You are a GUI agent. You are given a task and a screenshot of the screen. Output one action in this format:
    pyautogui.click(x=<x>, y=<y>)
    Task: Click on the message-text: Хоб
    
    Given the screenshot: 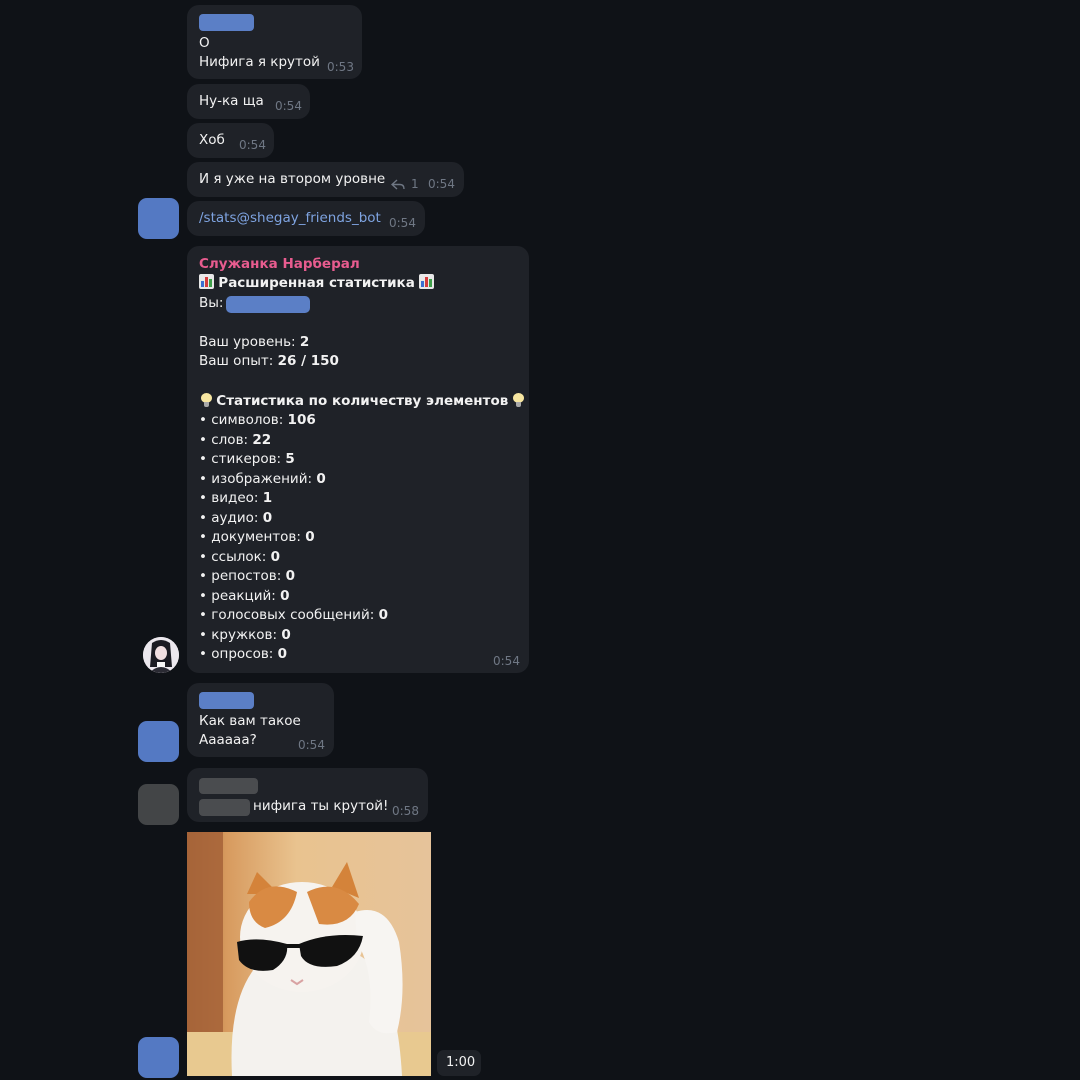 What is the action you would take?
    pyautogui.click(x=212, y=140)
    